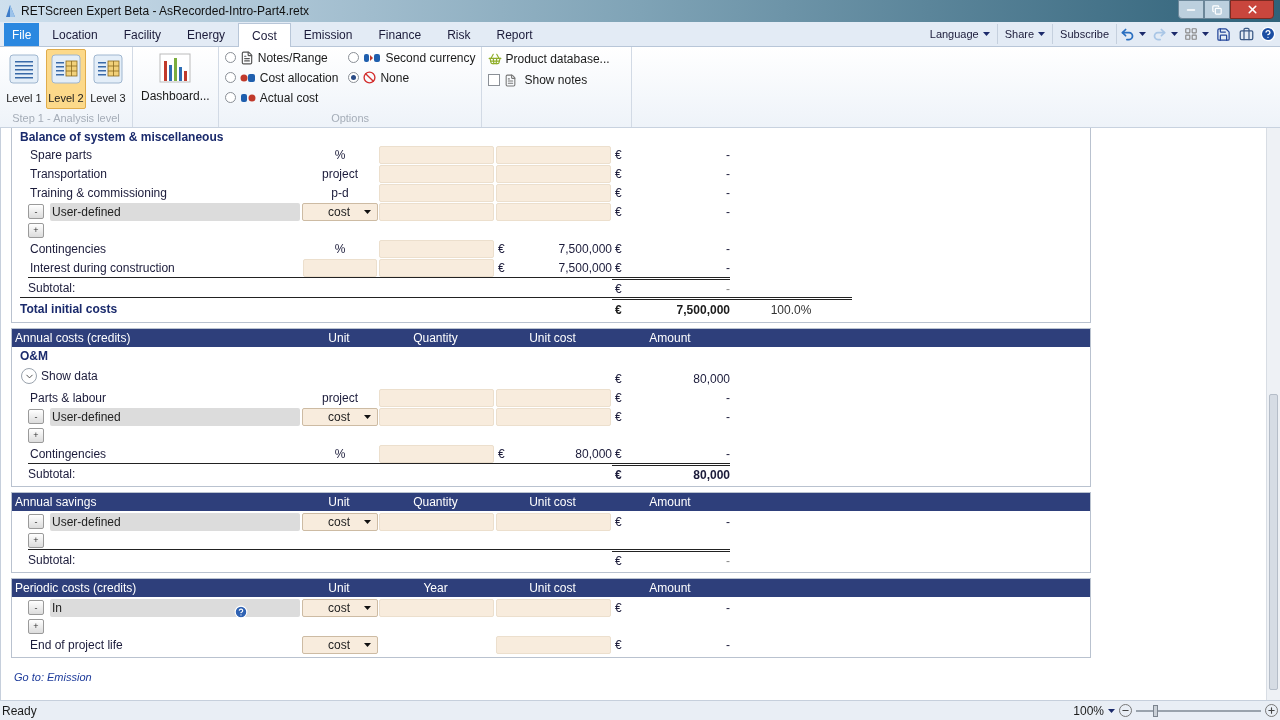  Describe the element at coordinates (395, 77) in the screenshot. I see `radio-label: None` at that location.